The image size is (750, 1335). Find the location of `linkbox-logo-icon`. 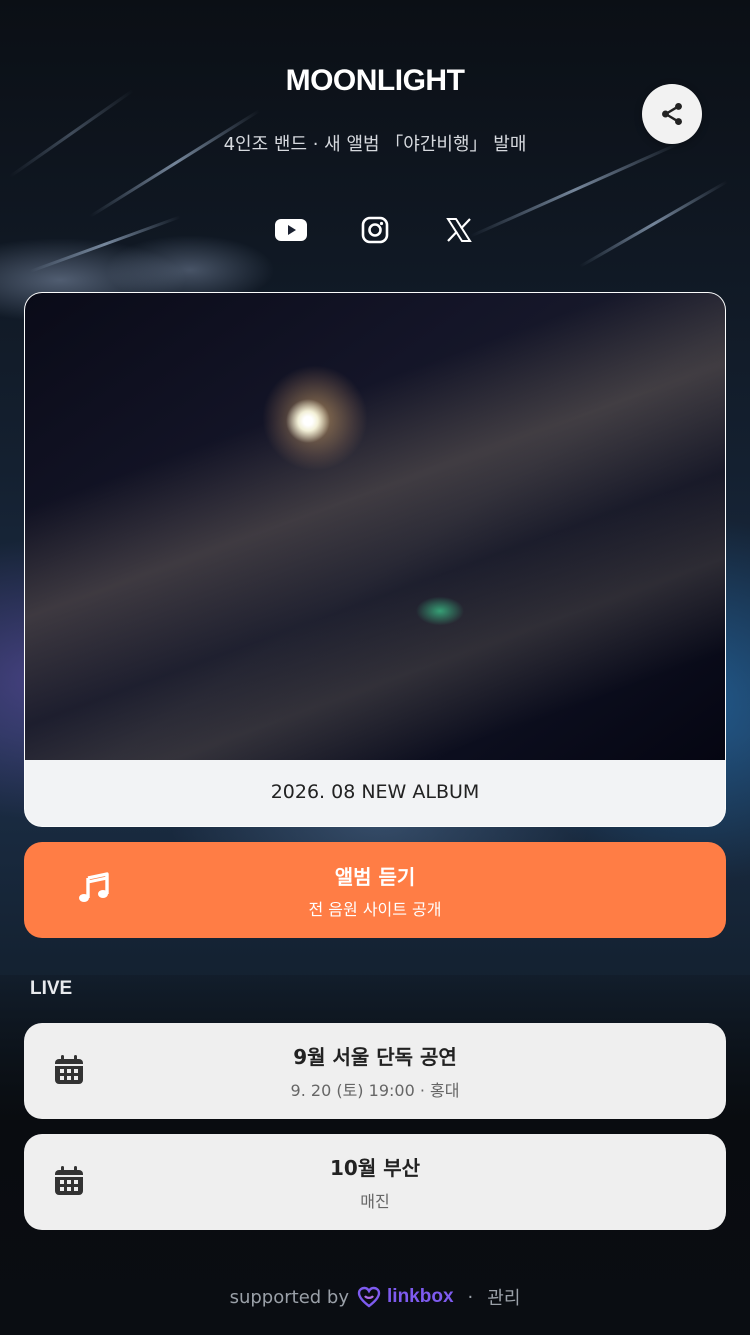

linkbox-logo-icon is located at coordinates (369, 1297).